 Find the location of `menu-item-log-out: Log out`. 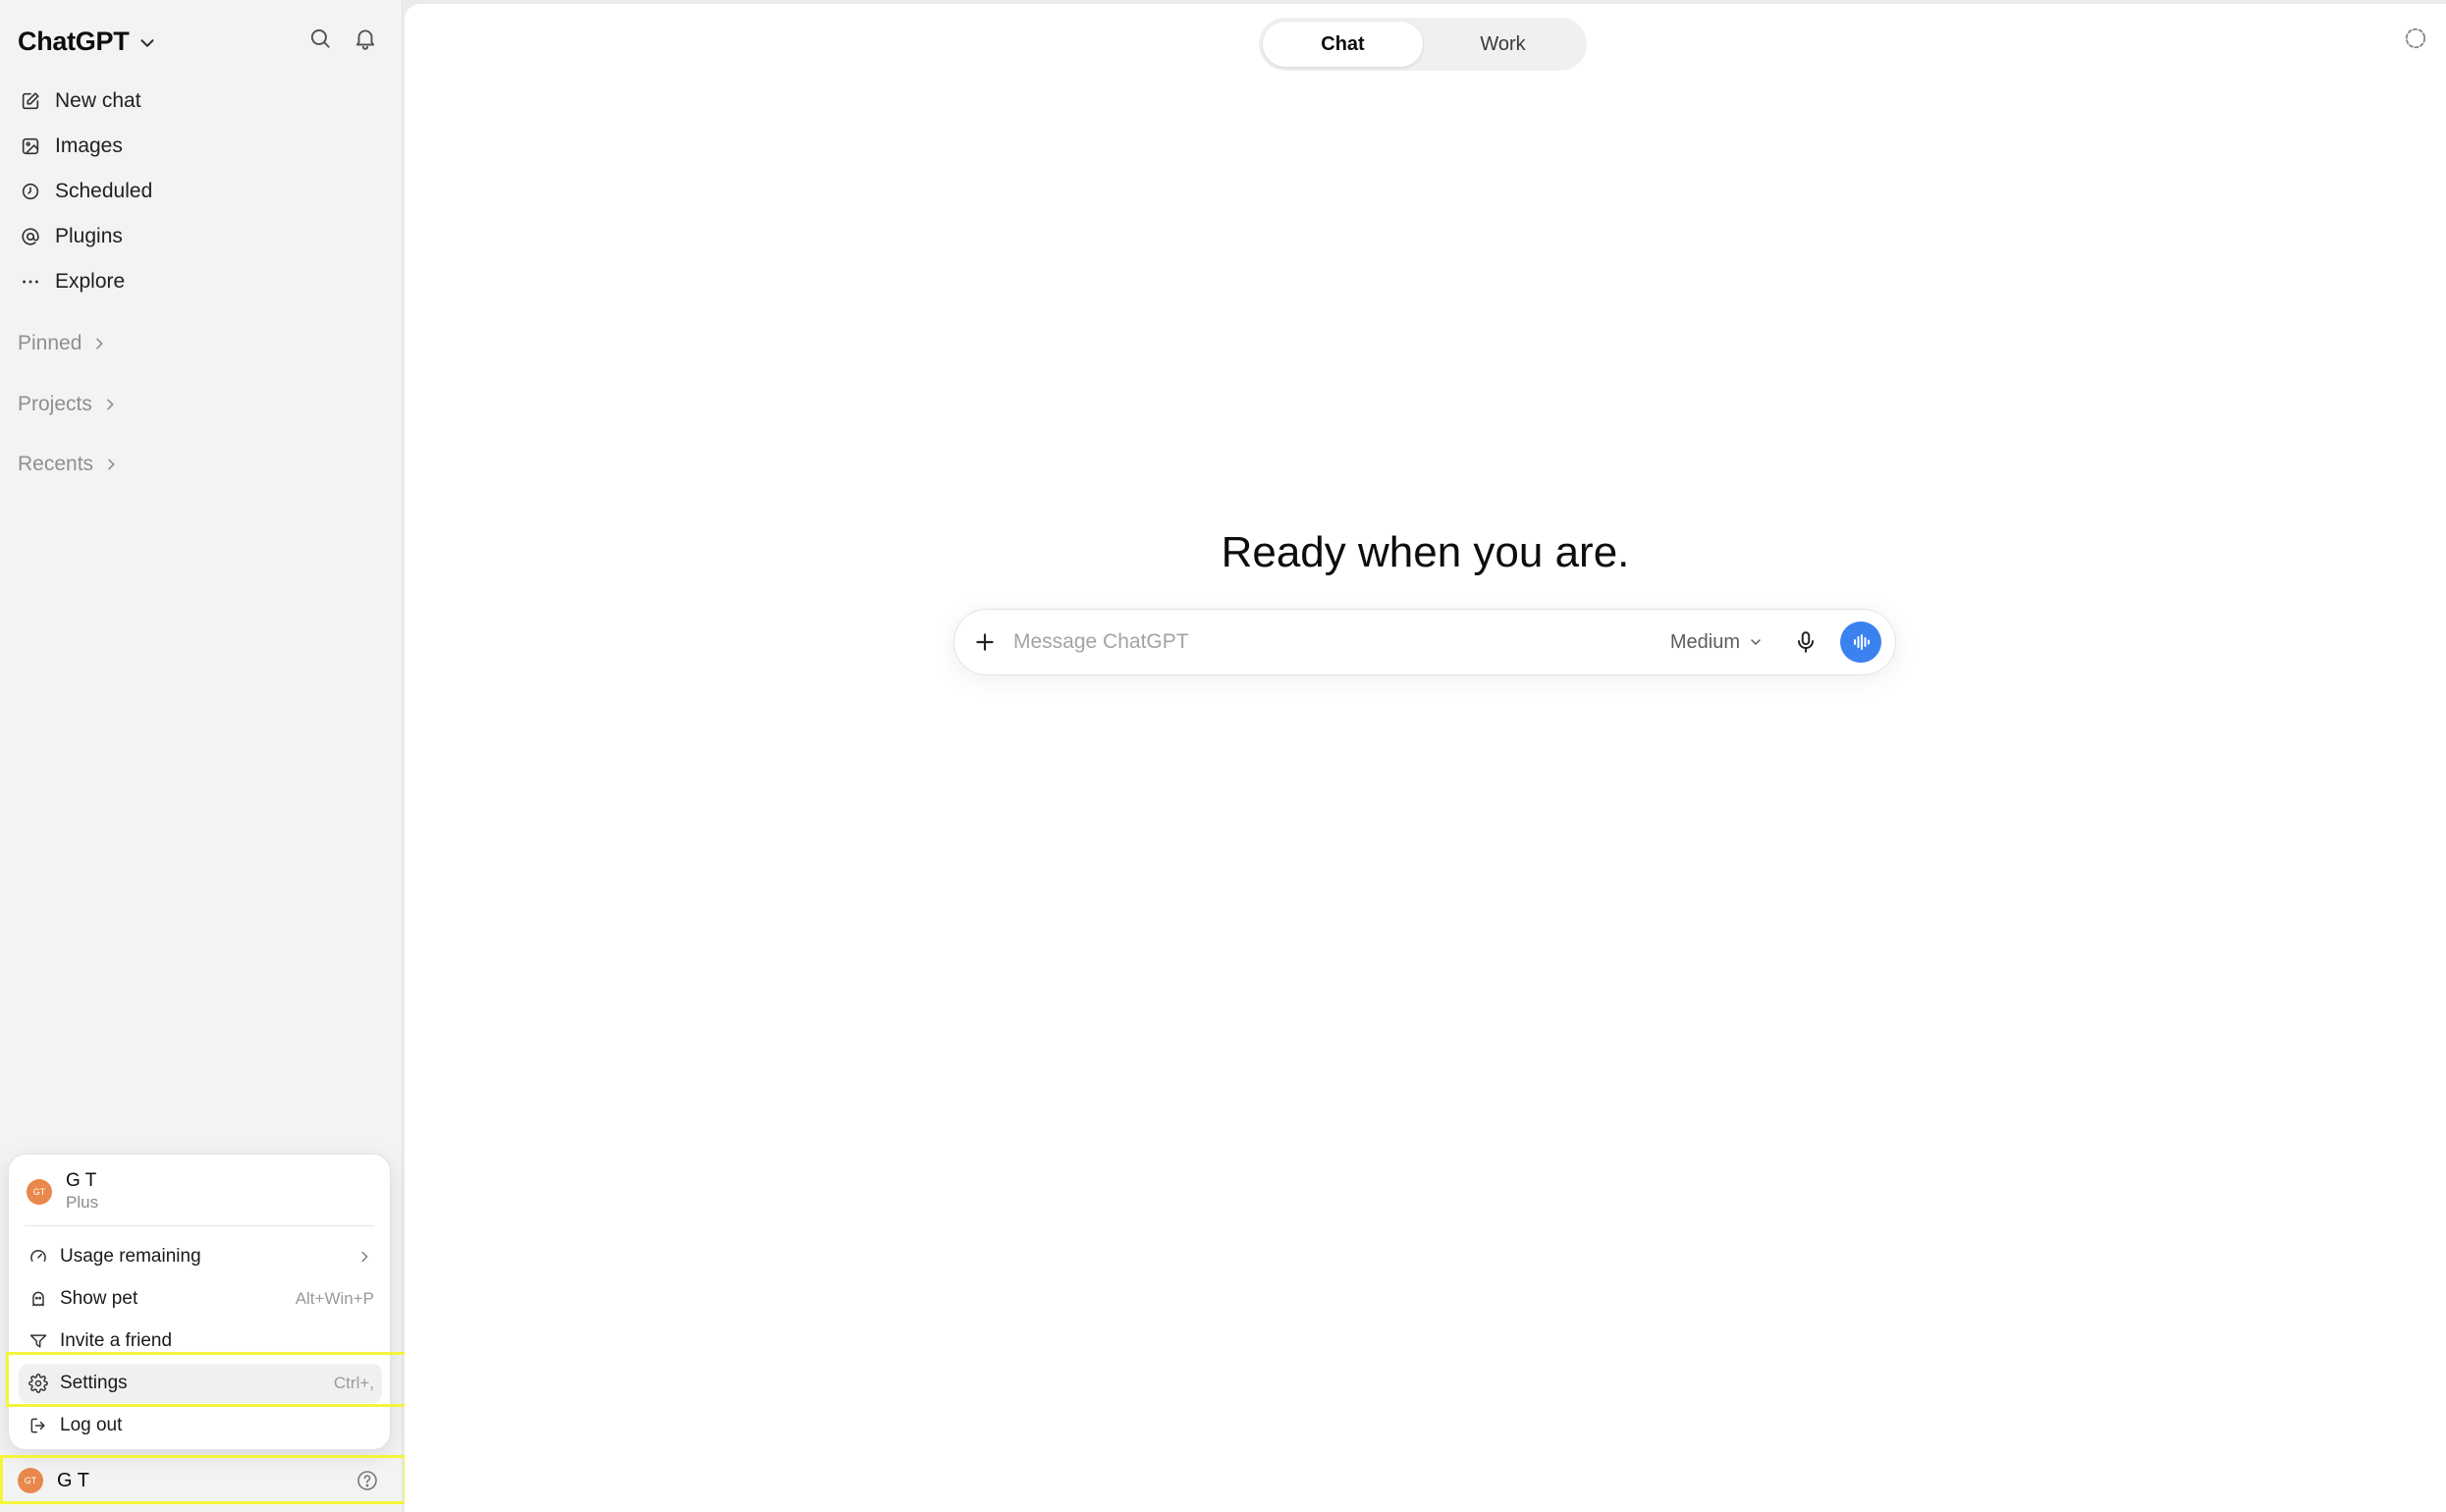

menu-item-log-out: Log out is located at coordinates (201, 1425).